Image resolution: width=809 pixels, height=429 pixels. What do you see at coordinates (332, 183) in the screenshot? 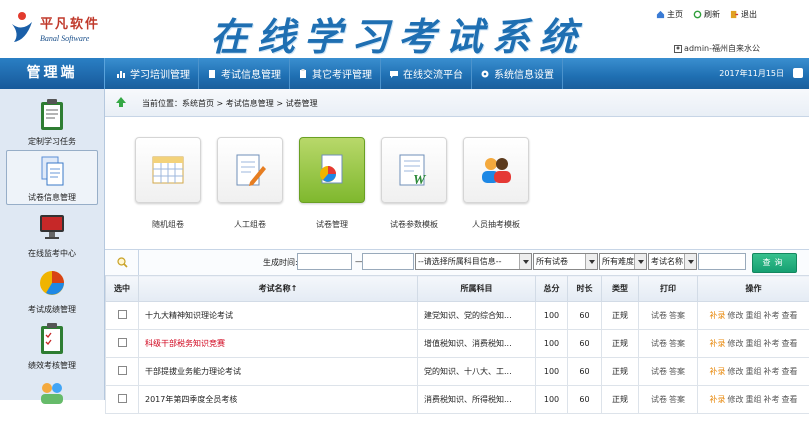
I see `tile-paper-manage: 试卷管理` at bounding box center [332, 183].